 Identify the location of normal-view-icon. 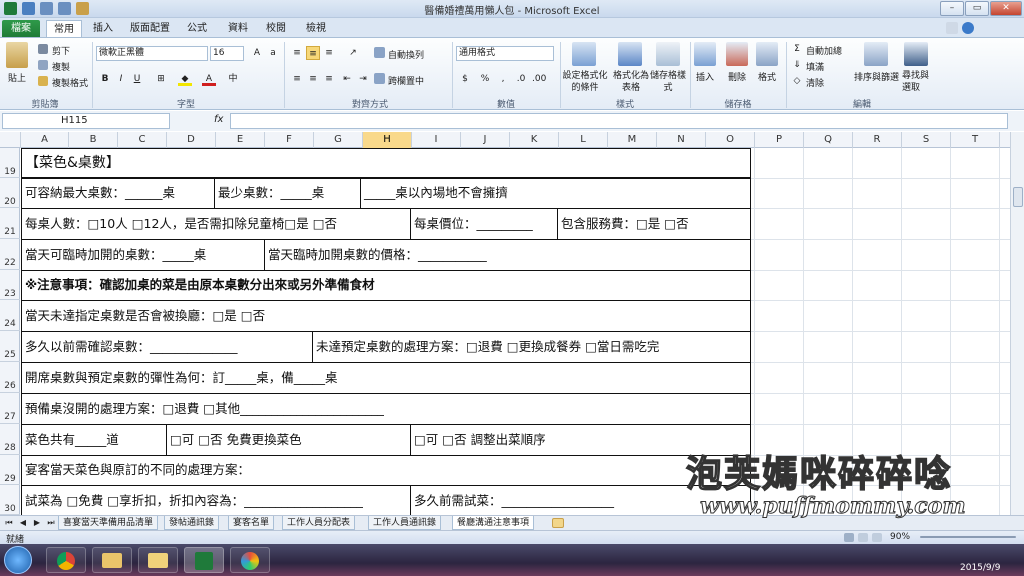
(849, 537).